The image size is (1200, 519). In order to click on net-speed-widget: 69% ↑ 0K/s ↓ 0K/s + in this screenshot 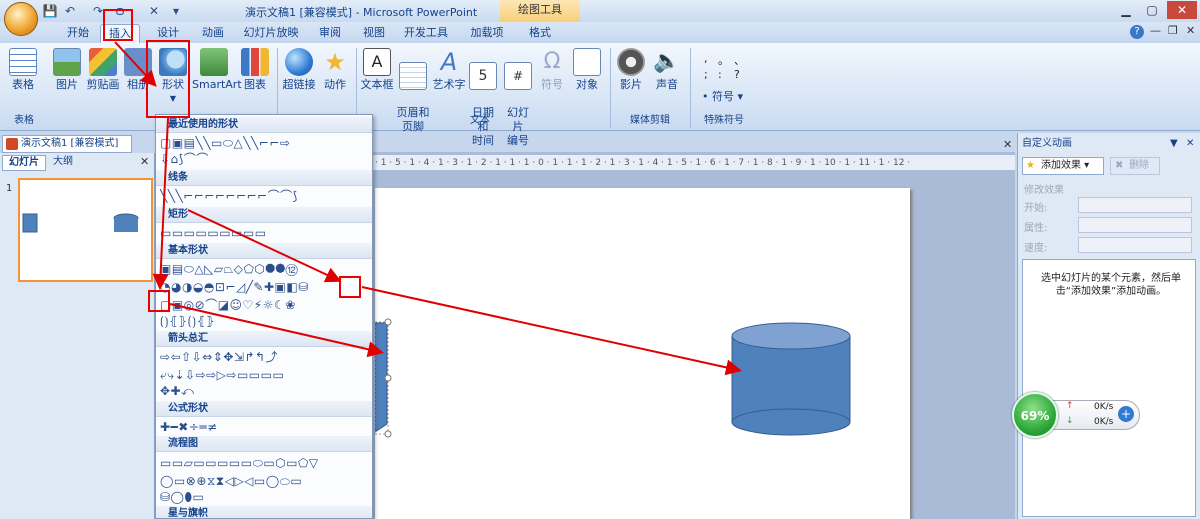, I will do `click(1077, 415)`.